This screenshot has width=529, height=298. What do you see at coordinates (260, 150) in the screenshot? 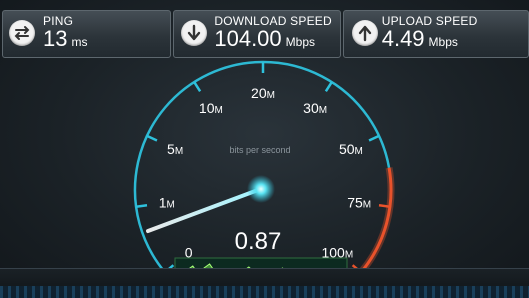
I see `unit-caption: bits per second` at bounding box center [260, 150].